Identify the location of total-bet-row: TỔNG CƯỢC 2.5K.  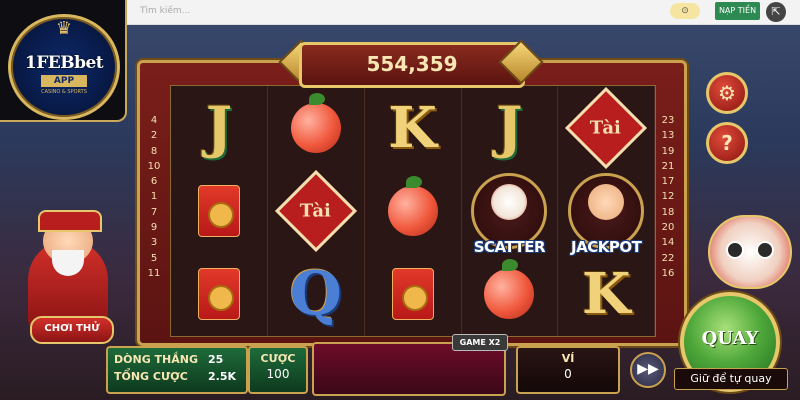
(175, 376).